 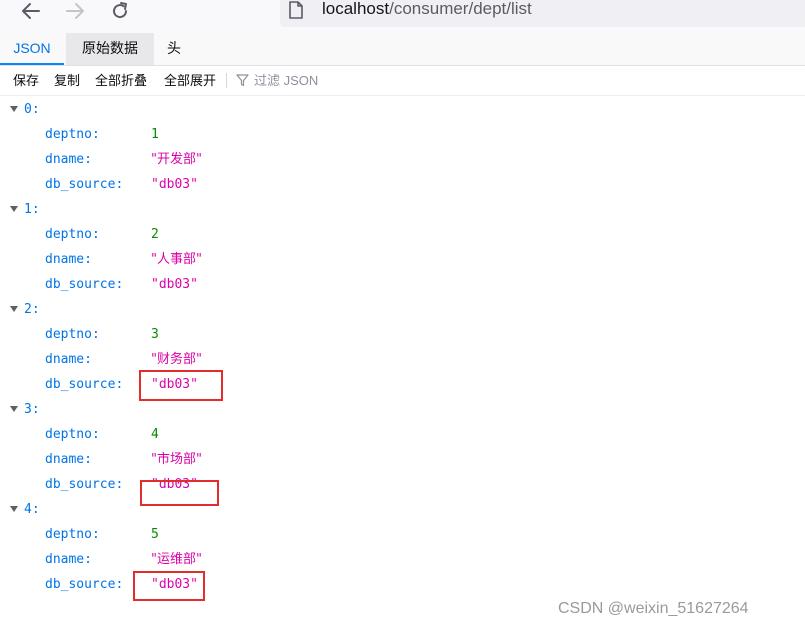 What do you see at coordinates (402, 534) in the screenshot?
I see `property-row: deptno: 5` at bounding box center [402, 534].